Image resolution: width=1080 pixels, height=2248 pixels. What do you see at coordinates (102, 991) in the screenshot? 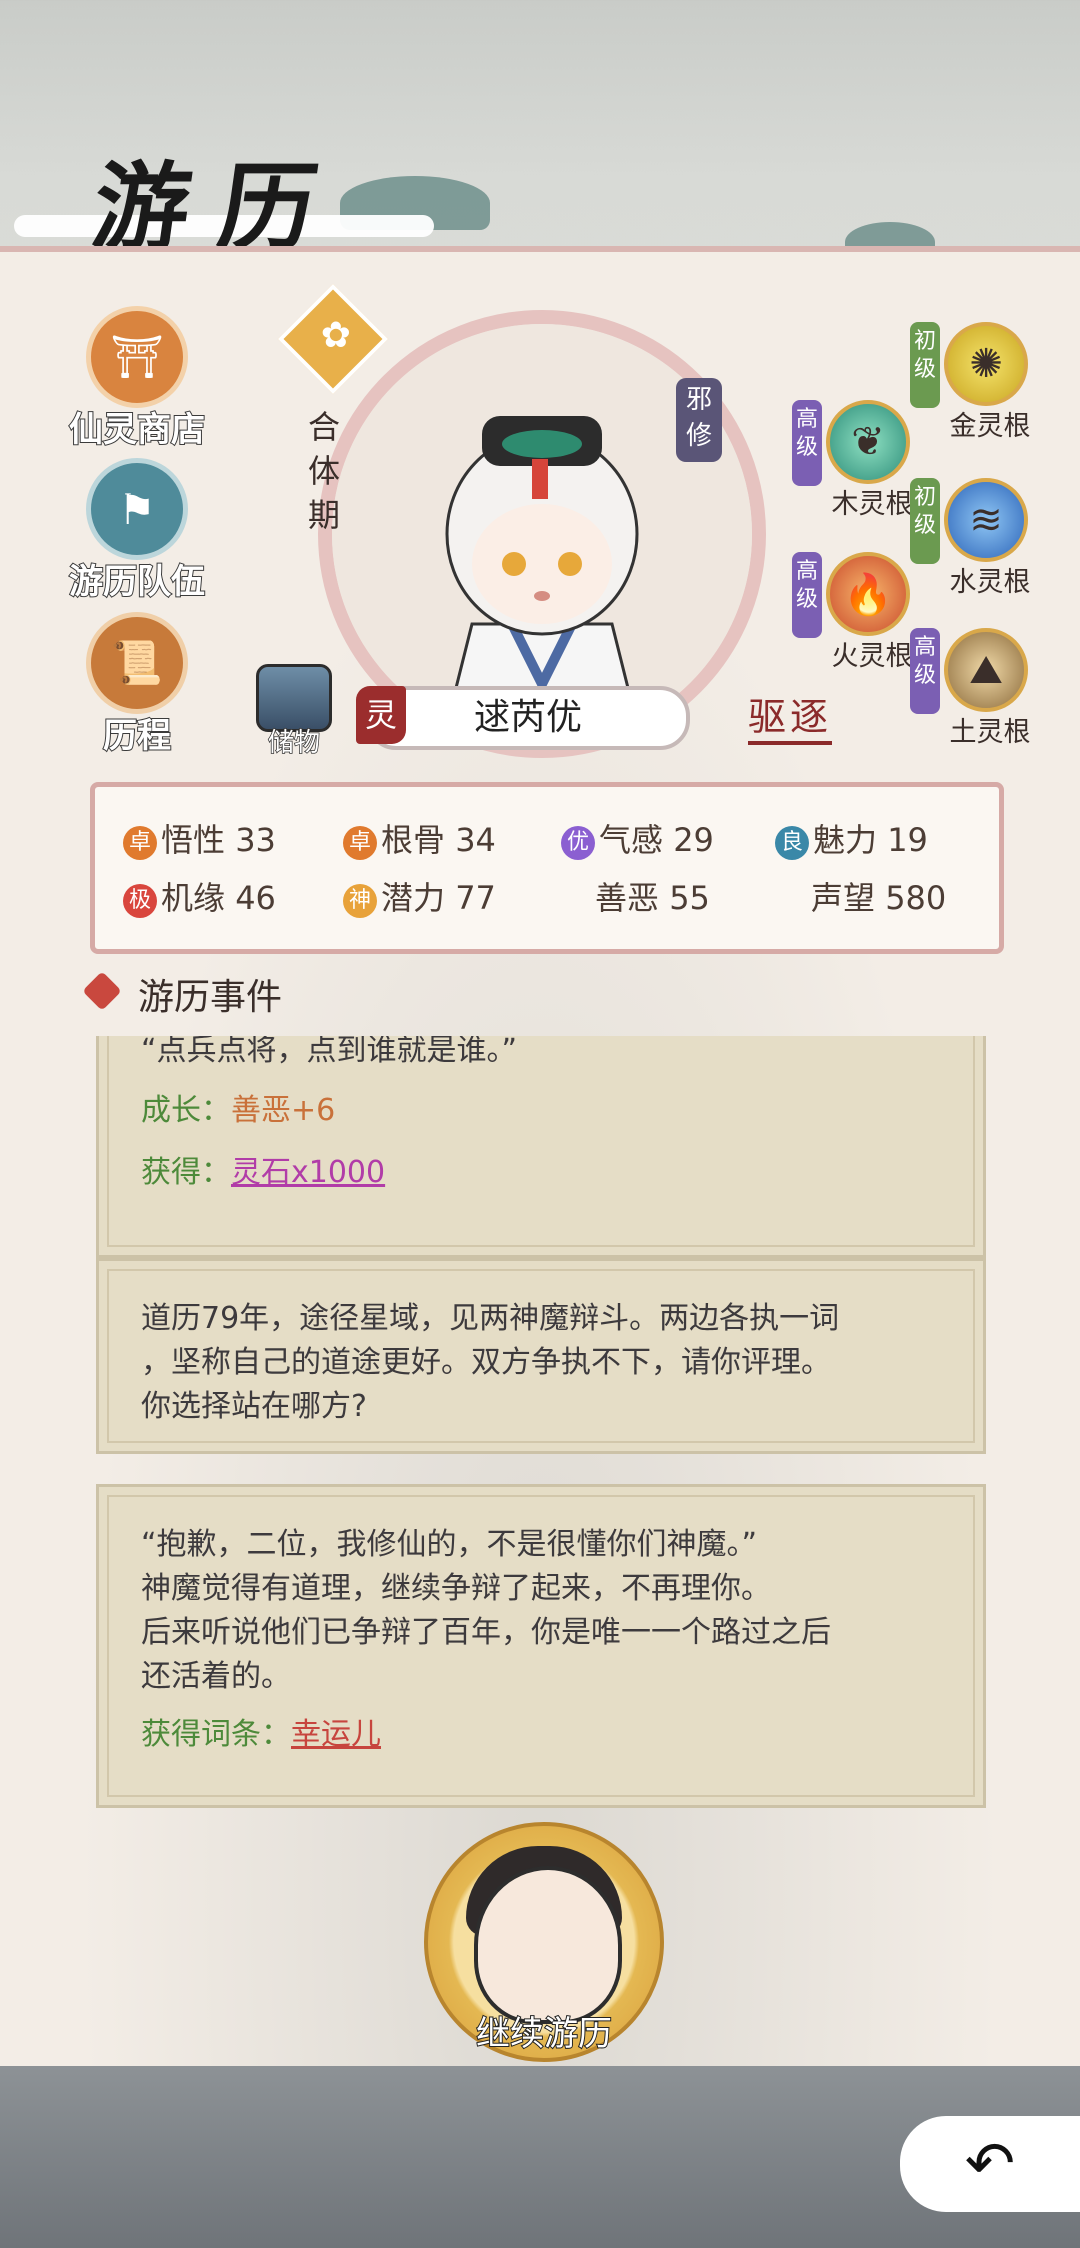
I see `flower-icon` at bounding box center [102, 991].